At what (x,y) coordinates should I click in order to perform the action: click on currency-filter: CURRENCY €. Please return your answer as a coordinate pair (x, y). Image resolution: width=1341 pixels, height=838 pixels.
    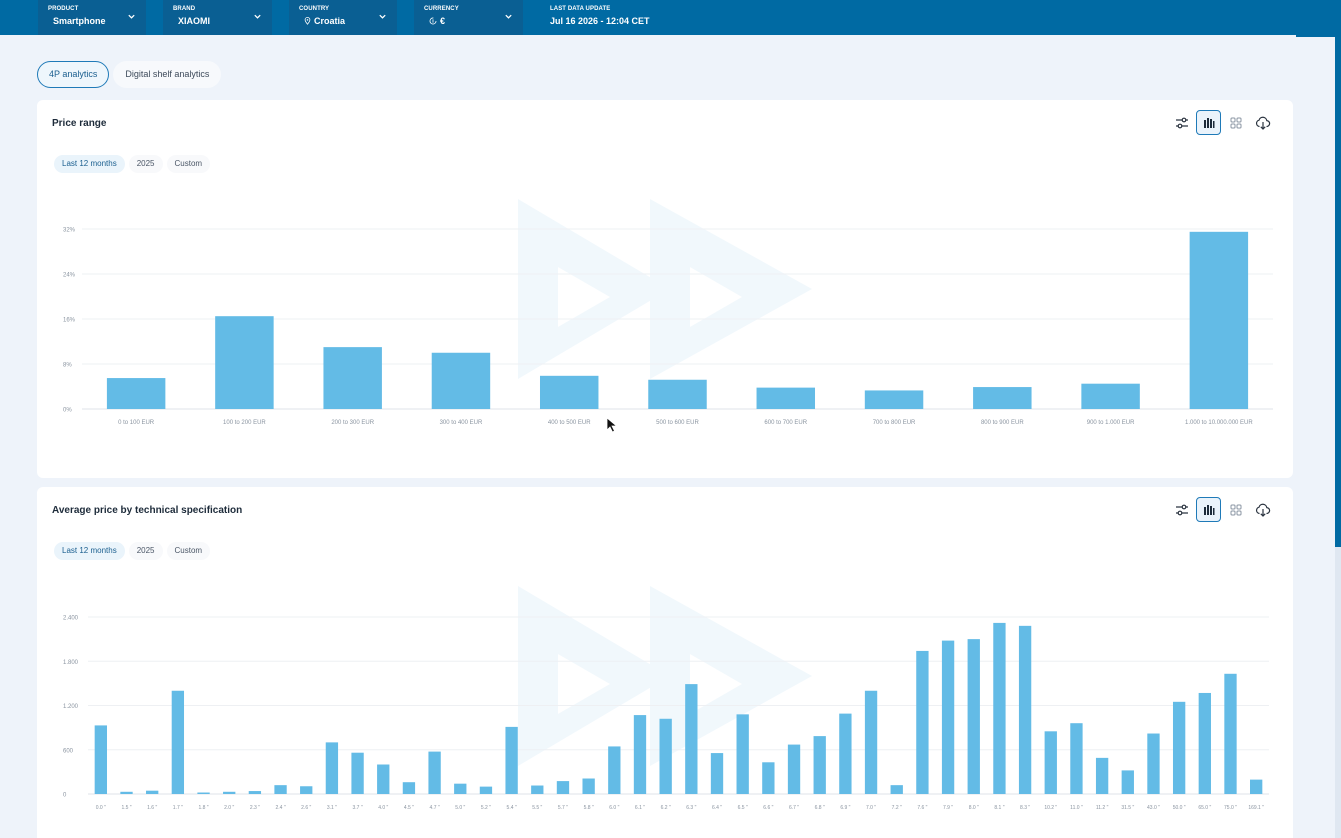
    Looking at the image, I should click on (468, 17).